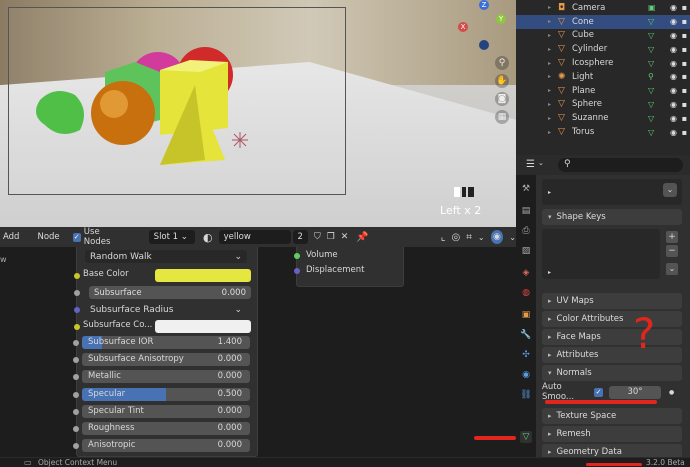  I want to click on overlay-icon: ◎, so click(455, 237).